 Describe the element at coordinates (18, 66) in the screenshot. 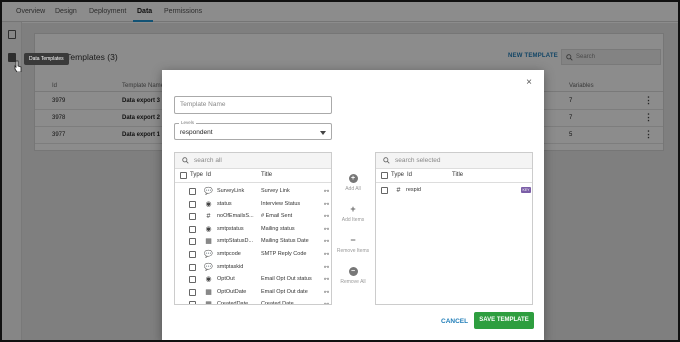

I see `hand-cursor-icon` at that location.